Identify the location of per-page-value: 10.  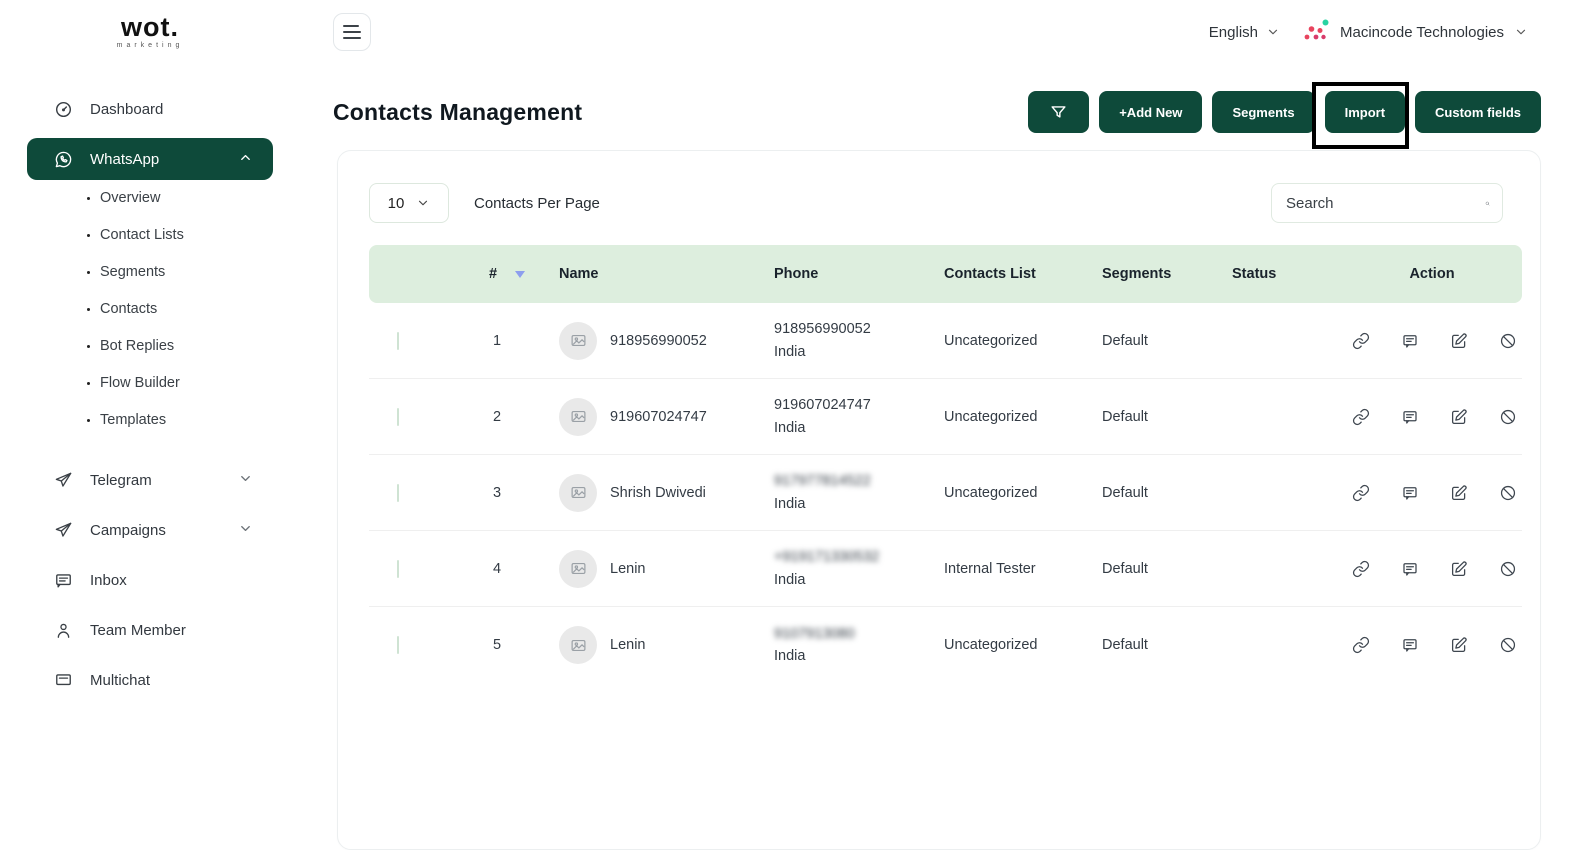
(396, 203).